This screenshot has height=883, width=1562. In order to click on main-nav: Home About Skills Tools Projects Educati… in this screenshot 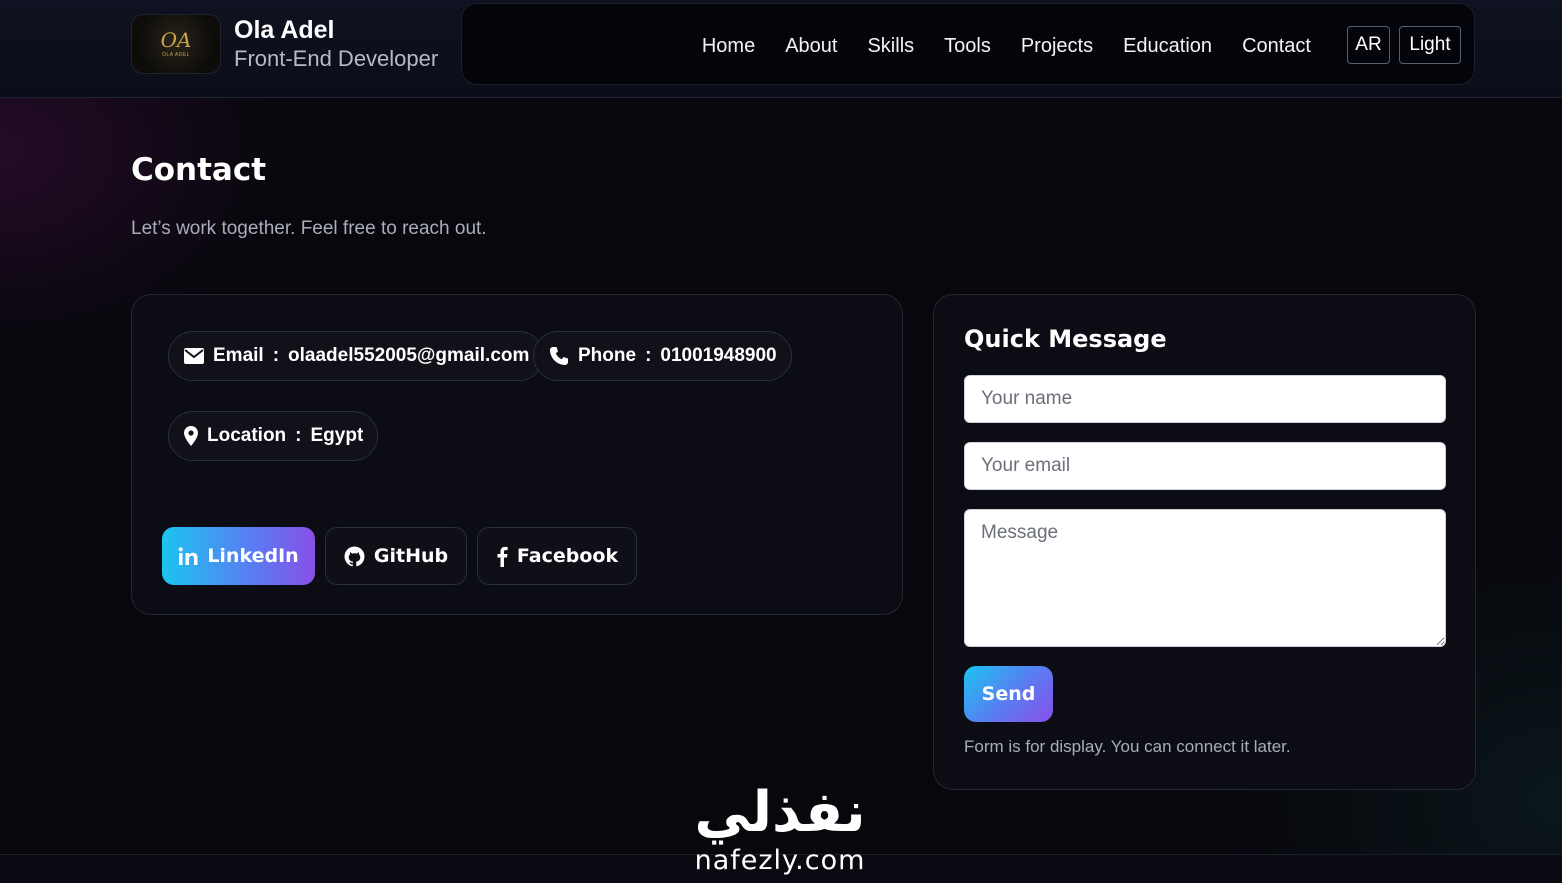, I will do `click(968, 44)`.